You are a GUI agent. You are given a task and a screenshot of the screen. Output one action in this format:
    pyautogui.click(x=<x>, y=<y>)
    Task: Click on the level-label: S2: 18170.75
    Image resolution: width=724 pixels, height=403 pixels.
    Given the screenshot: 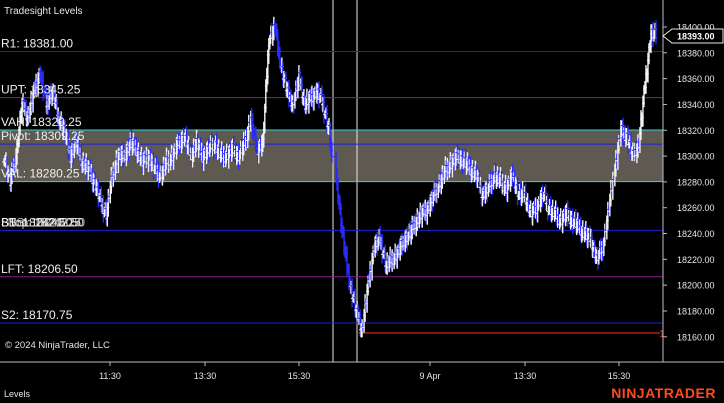 What is the action you would take?
    pyautogui.click(x=37, y=315)
    